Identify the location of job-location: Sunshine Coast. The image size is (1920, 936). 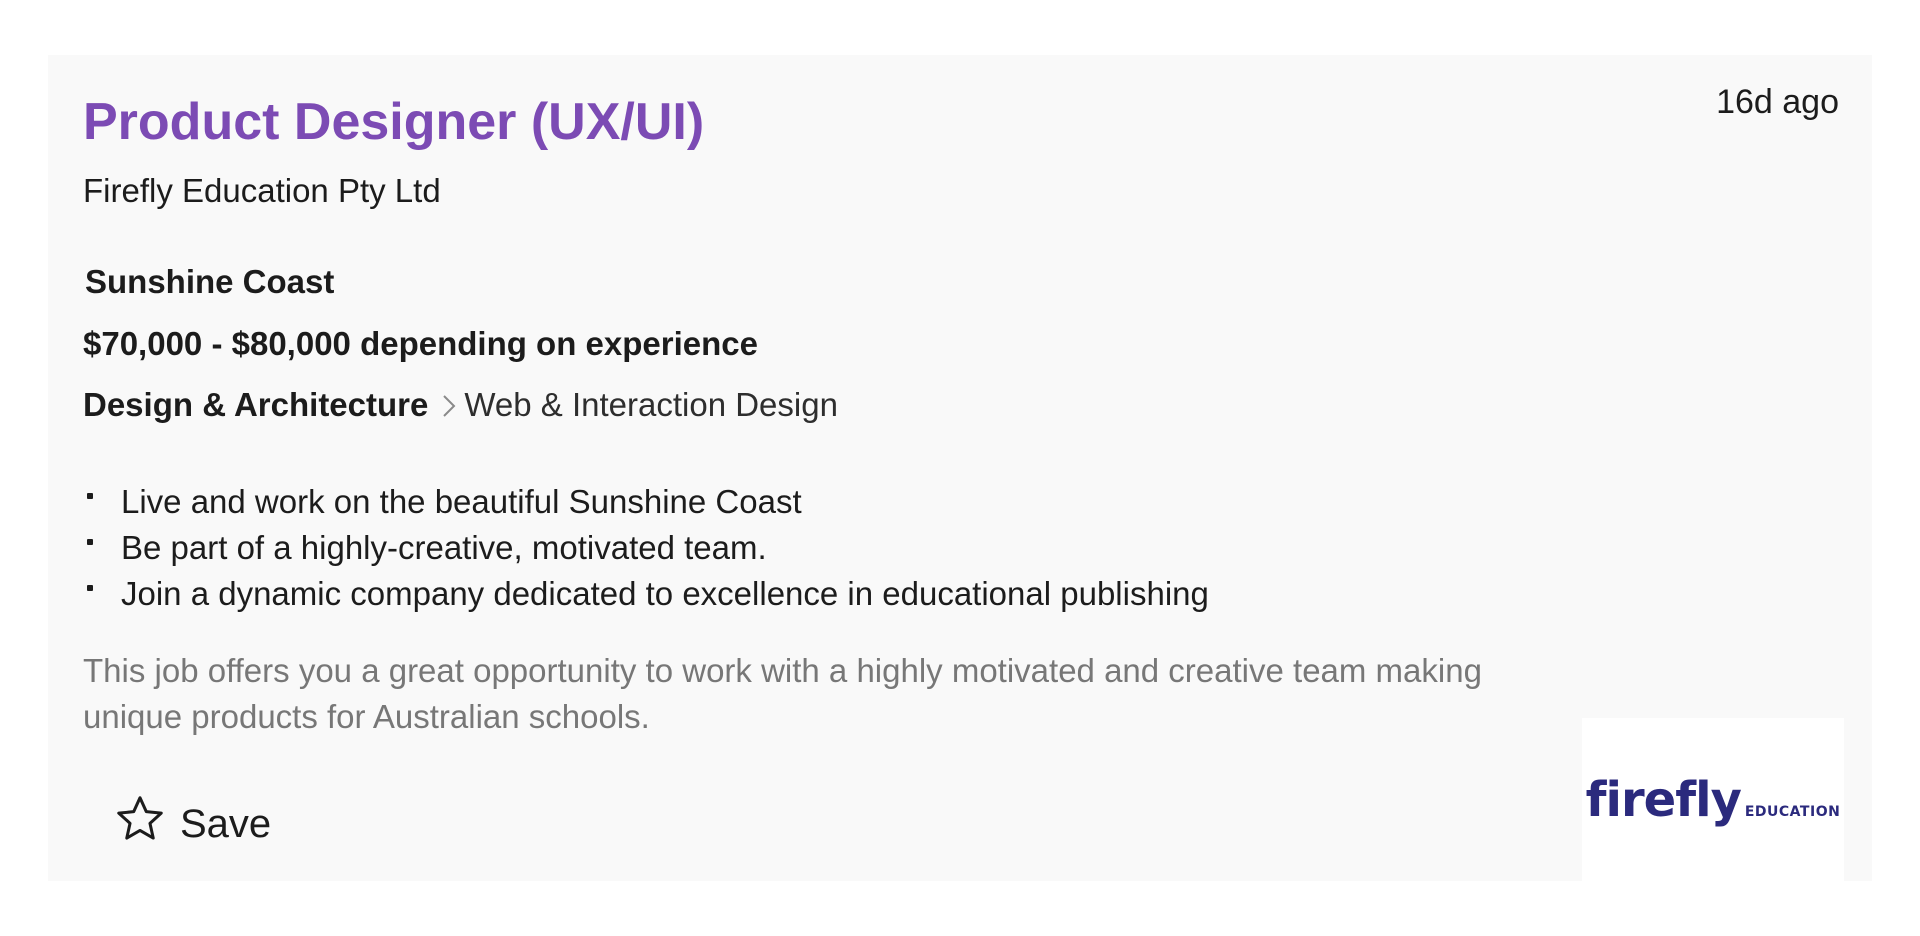
(209, 282).